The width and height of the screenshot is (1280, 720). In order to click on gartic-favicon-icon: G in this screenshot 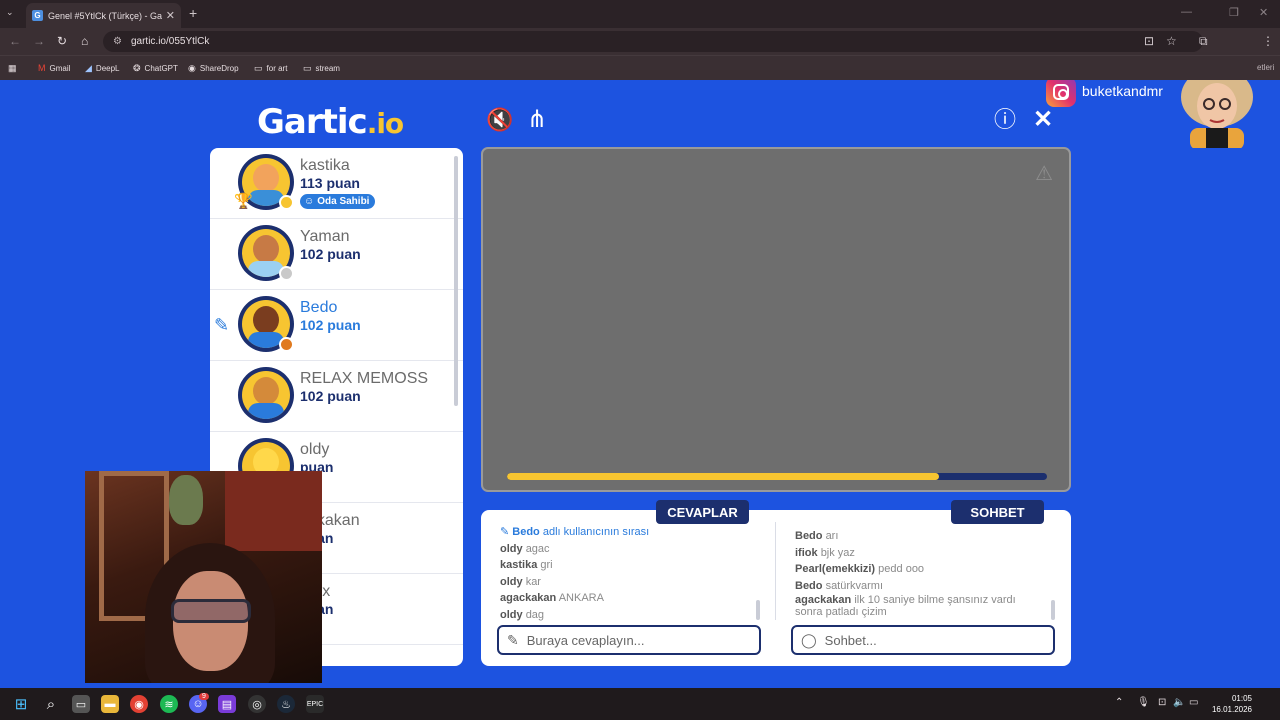, I will do `click(37, 15)`.